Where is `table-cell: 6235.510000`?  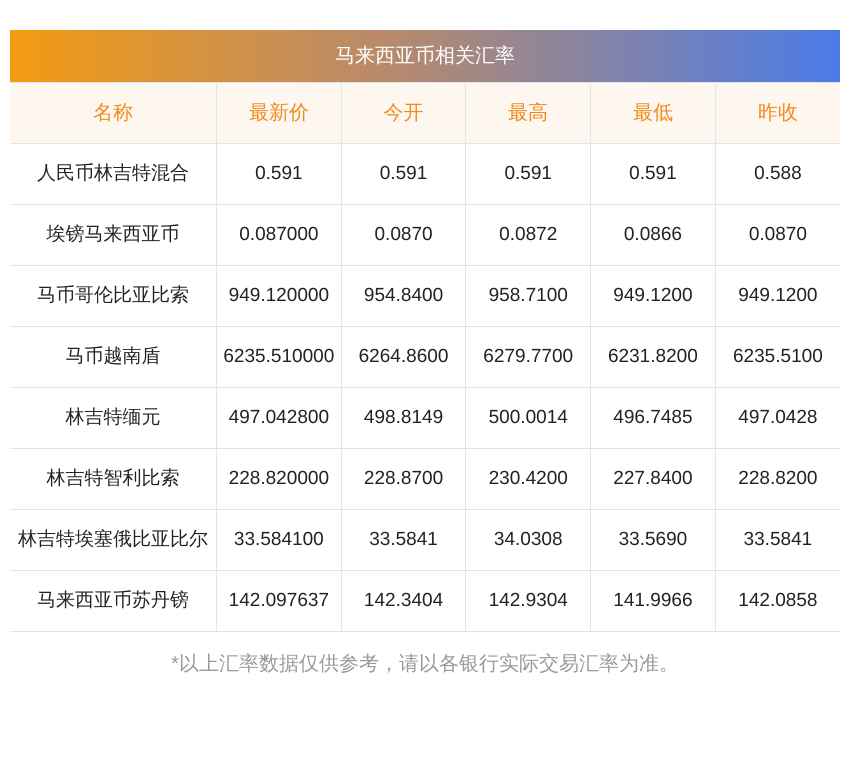 table-cell: 6235.510000 is located at coordinates (279, 357).